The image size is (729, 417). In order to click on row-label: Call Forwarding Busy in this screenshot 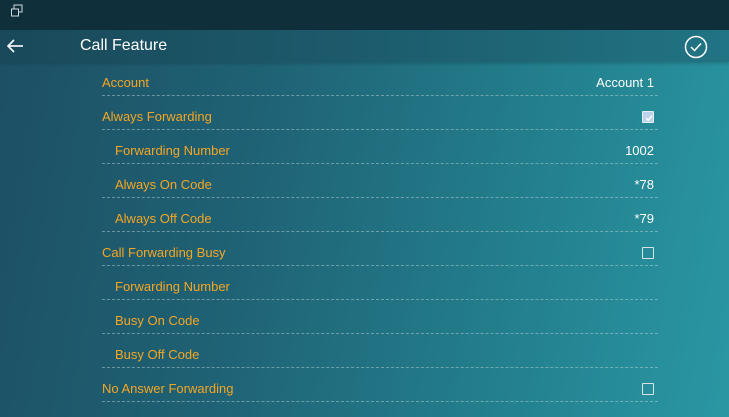, I will do `click(164, 252)`.